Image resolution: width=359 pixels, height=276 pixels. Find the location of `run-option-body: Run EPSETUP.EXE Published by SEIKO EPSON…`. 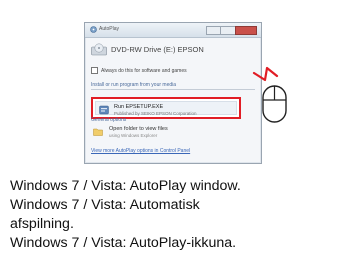

run-option-body: Run EPSETUP.EXE Published by SEIKO EPSON… is located at coordinates (166, 108).